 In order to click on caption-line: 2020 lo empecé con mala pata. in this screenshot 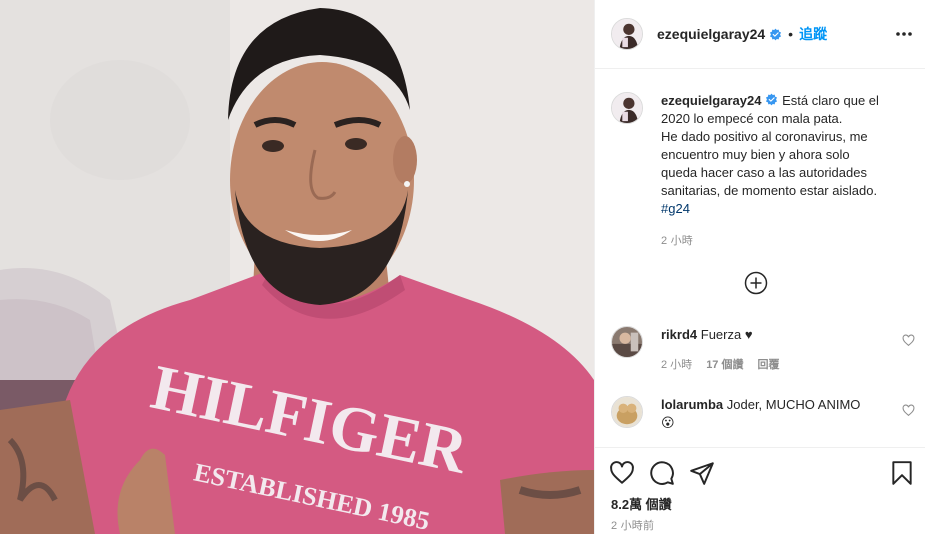, I will do `click(752, 118)`.